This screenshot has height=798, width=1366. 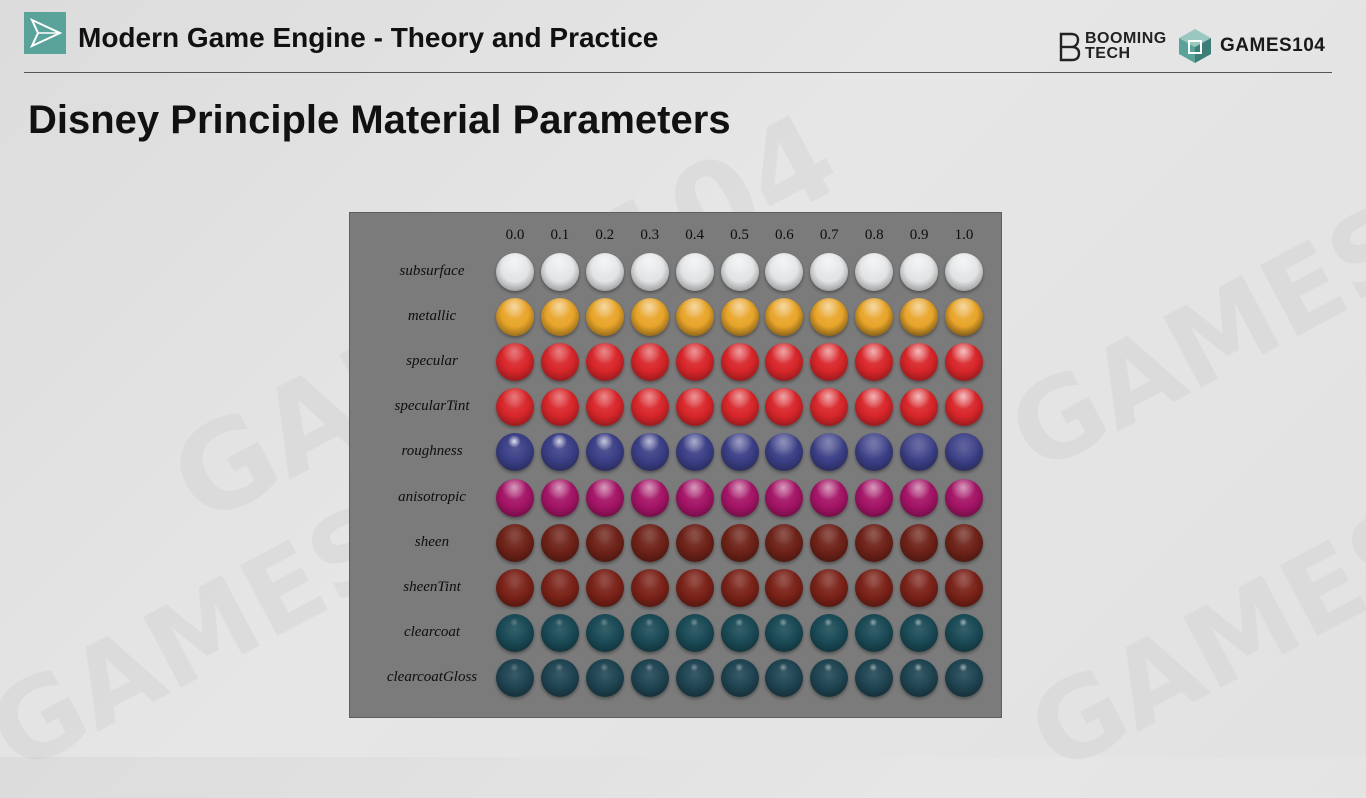 What do you see at coordinates (379, 120) in the screenshot?
I see `slide-title: Disney Principle Material Parameters` at bounding box center [379, 120].